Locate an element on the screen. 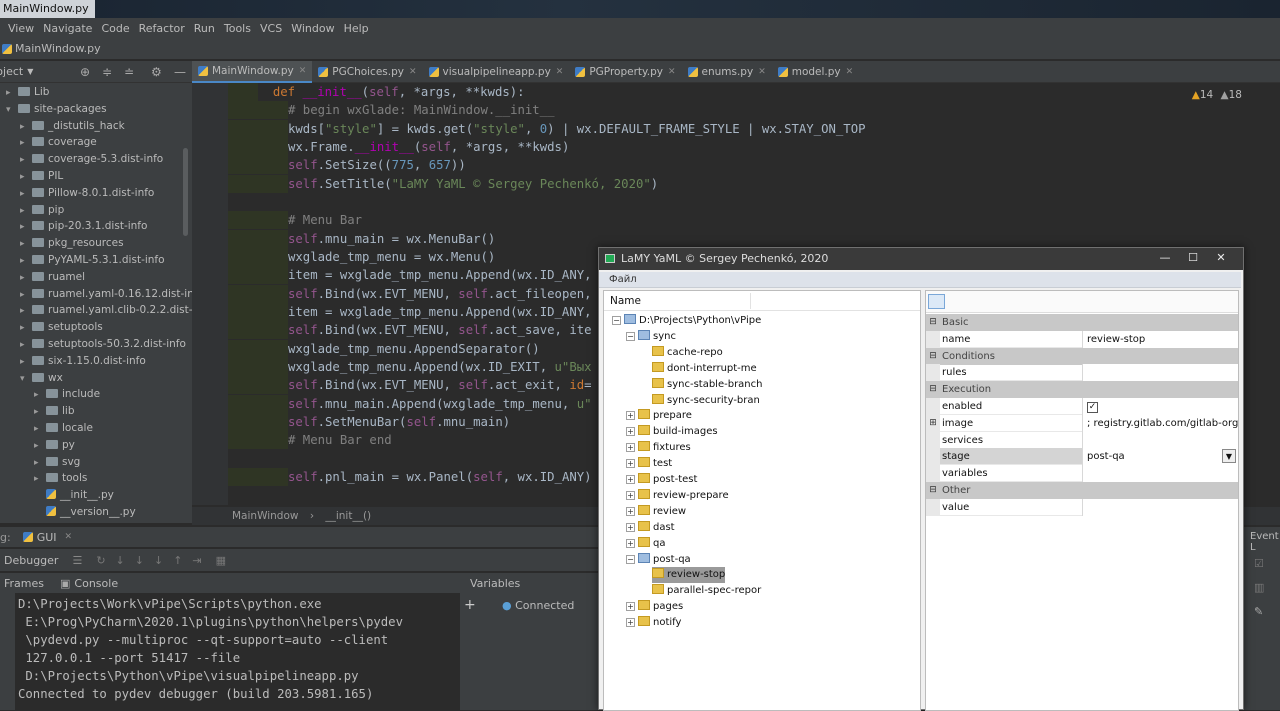 Image resolution: width=1280 pixels, height=711 pixels. pipeline-tree-item: parallel-spec-repor is located at coordinates (706, 591).